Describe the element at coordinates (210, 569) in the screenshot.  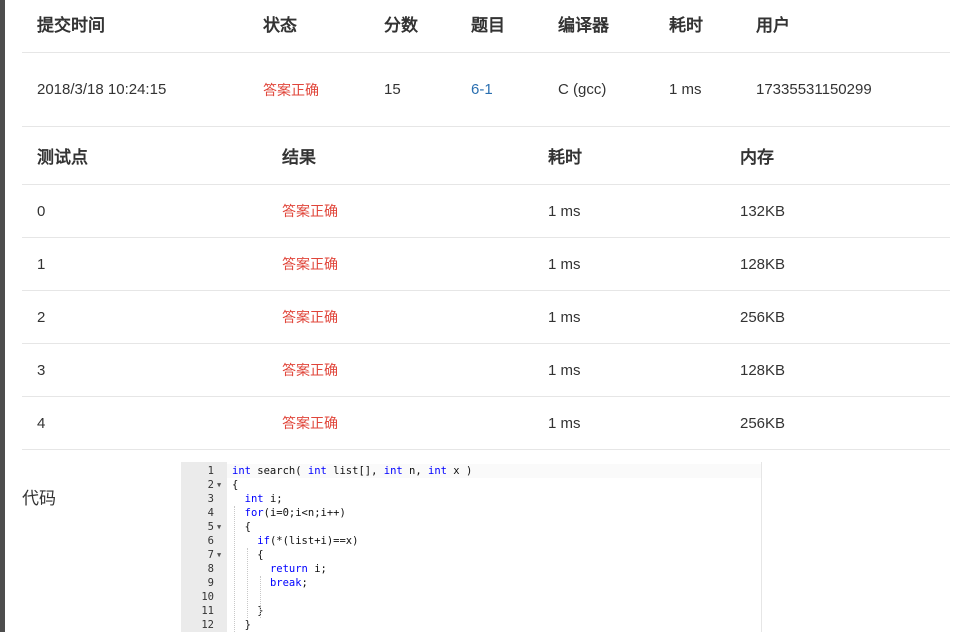
I see `line-number: 8` at that location.